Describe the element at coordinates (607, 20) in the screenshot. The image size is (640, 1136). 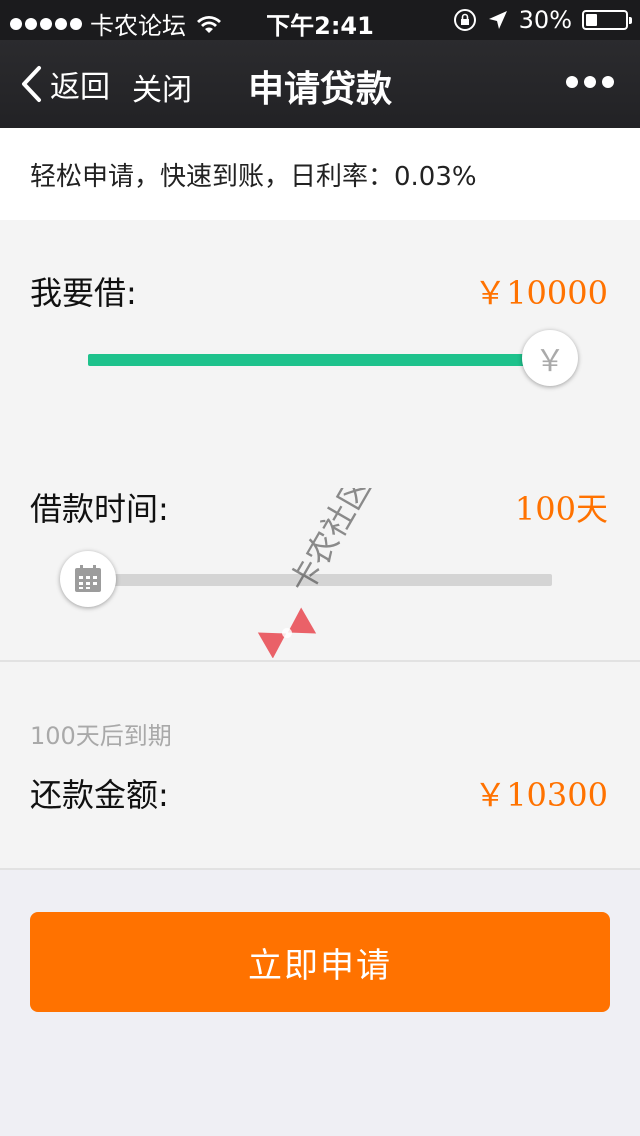
I see `battery-icon` at that location.